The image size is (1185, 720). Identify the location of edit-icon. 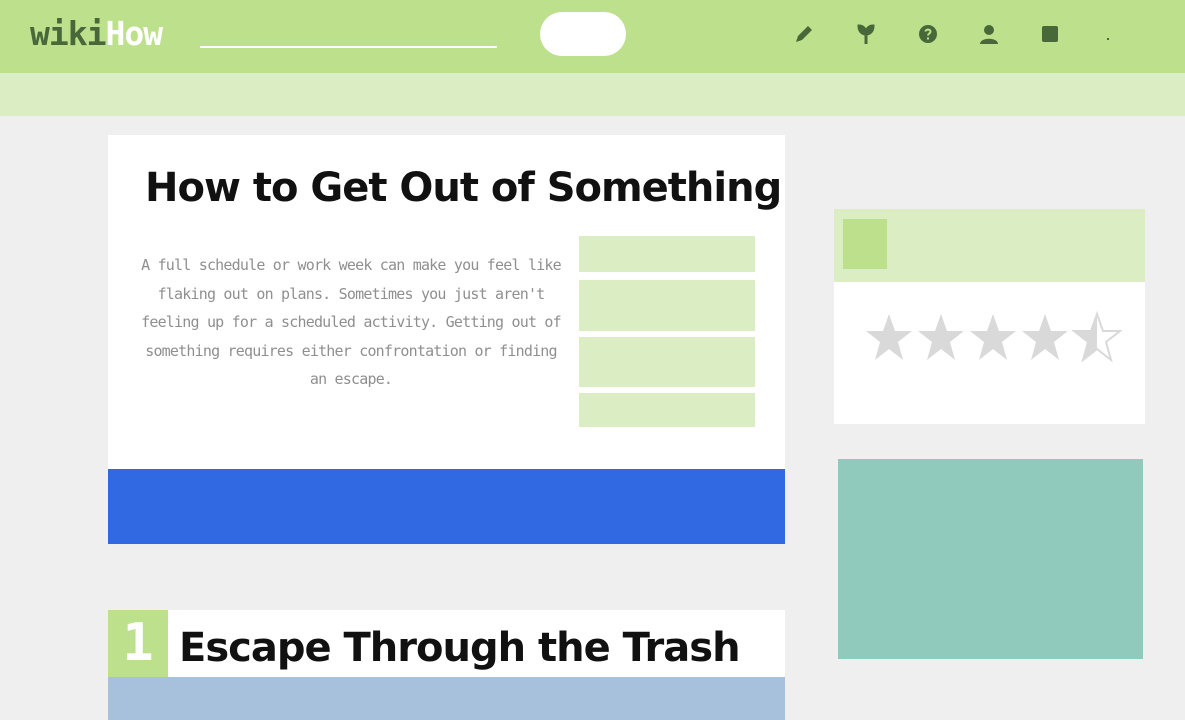
(804, 34).